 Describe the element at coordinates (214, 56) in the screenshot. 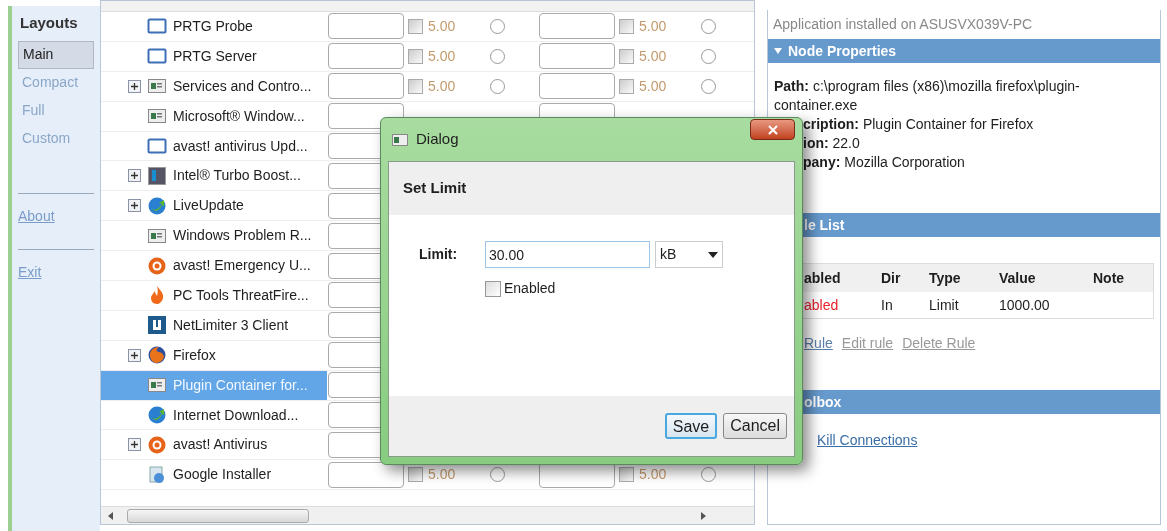

I see `app-row: PRTG Server` at that location.